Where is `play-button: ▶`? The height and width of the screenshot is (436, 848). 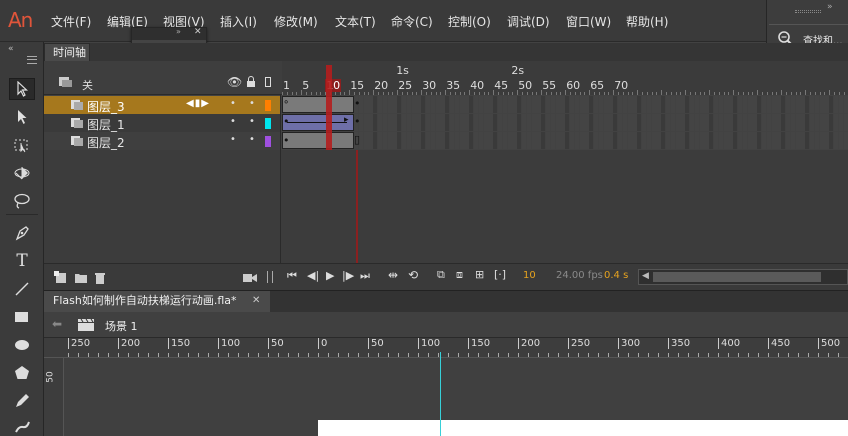 play-button: ▶ is located at coordinates (330, 275).